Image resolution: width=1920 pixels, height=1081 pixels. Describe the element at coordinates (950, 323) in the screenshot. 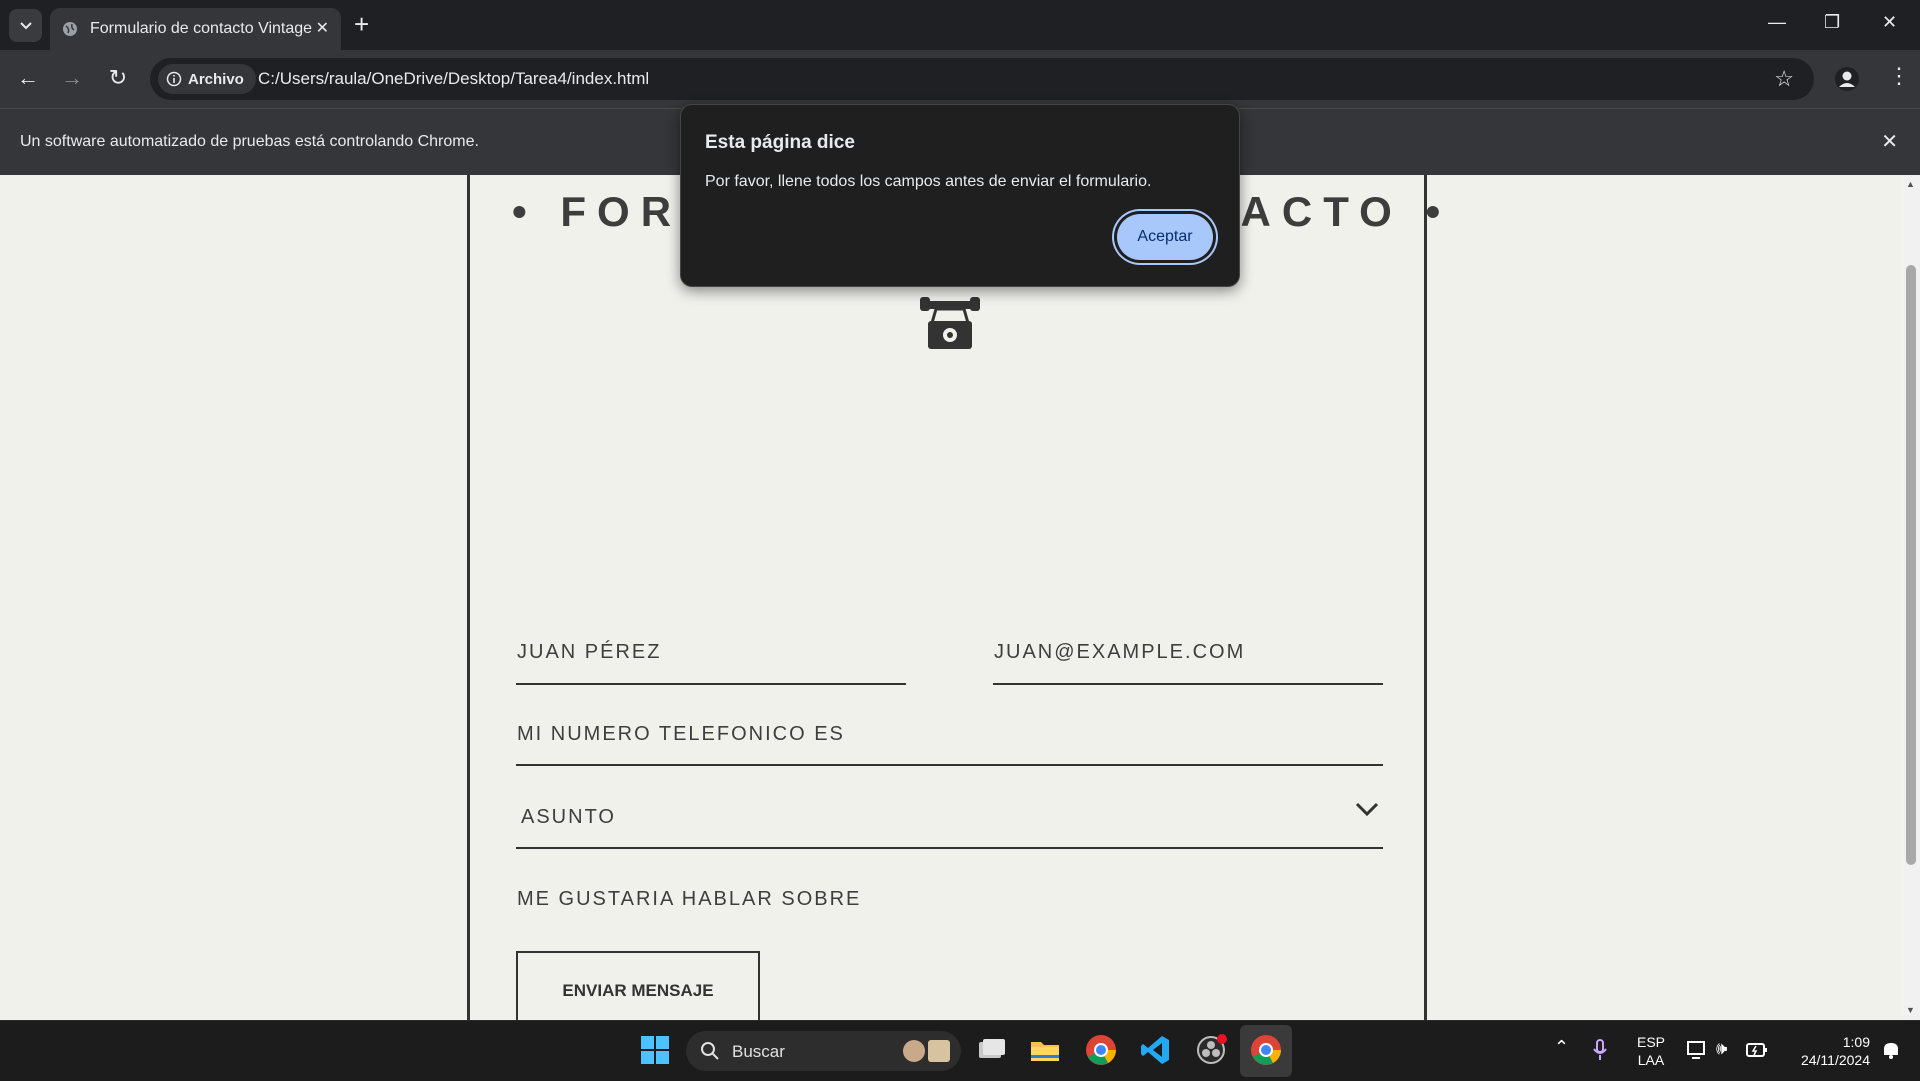

I see `vintage-telephone-icon` at that location.